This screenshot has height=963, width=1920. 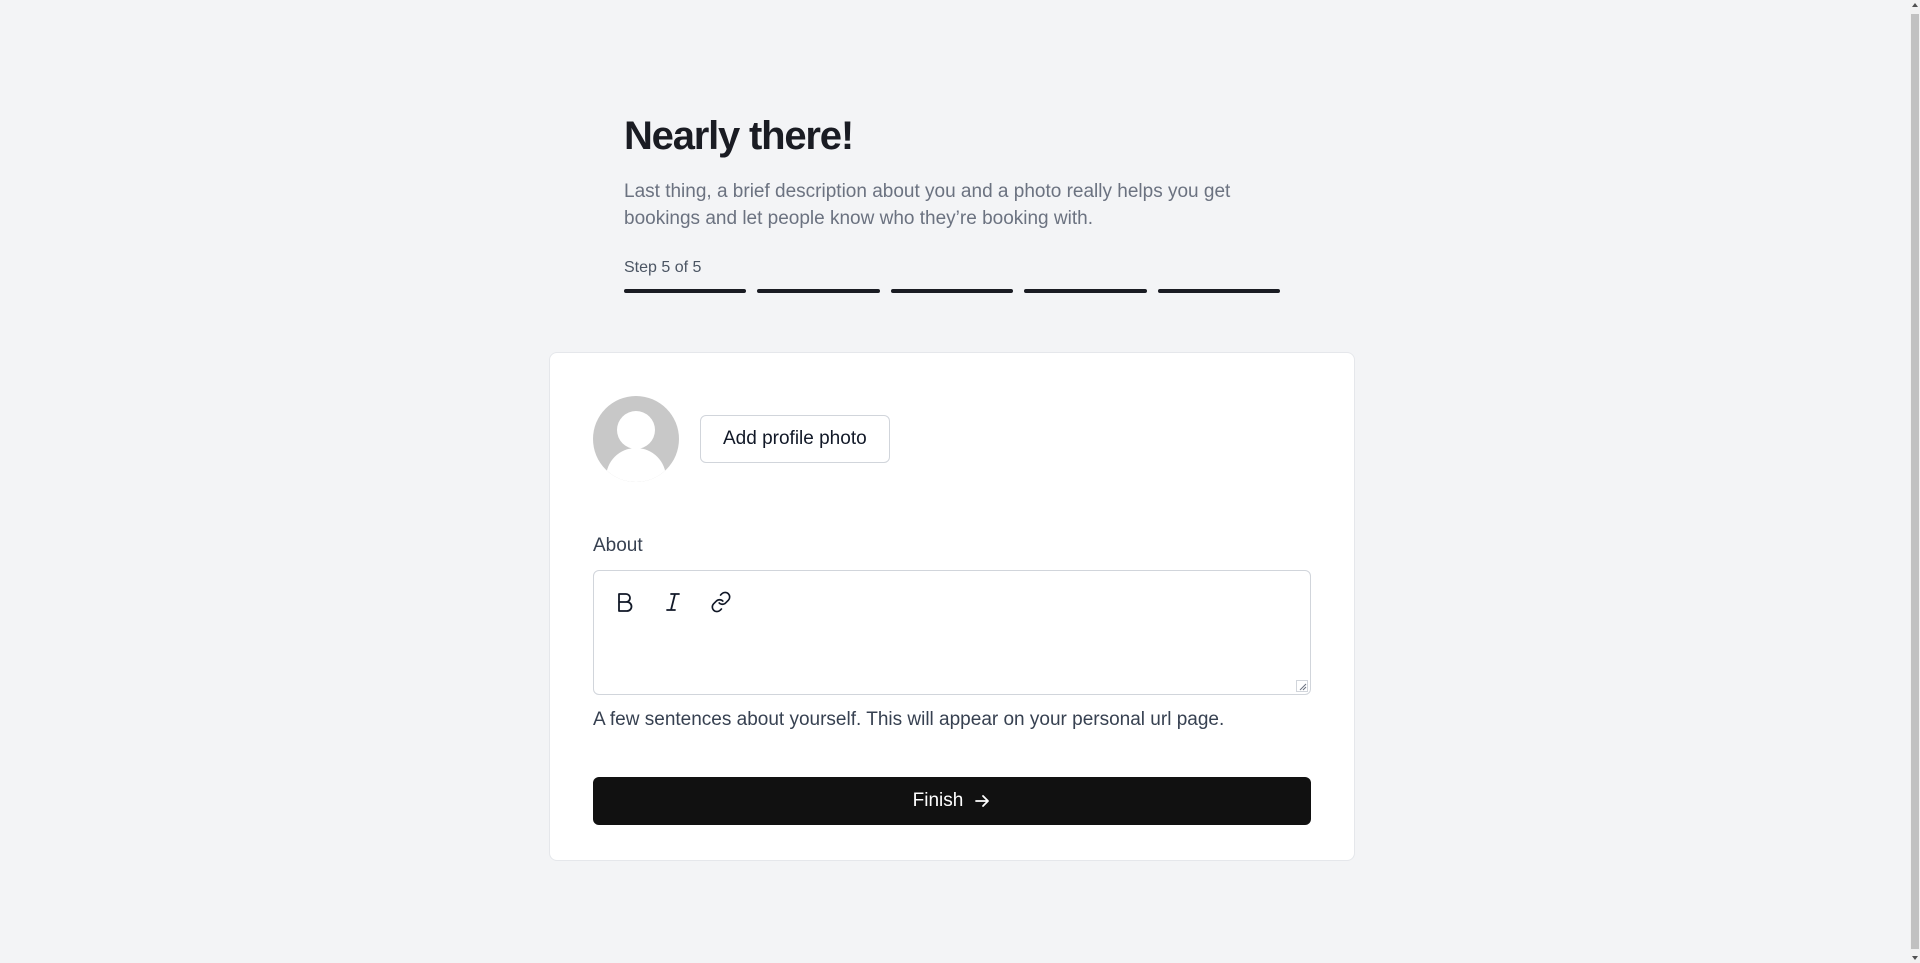 What do you see at coordinates (721, 602) in the screenshot?
I see `link-icon` at bounding box center [721, 602].